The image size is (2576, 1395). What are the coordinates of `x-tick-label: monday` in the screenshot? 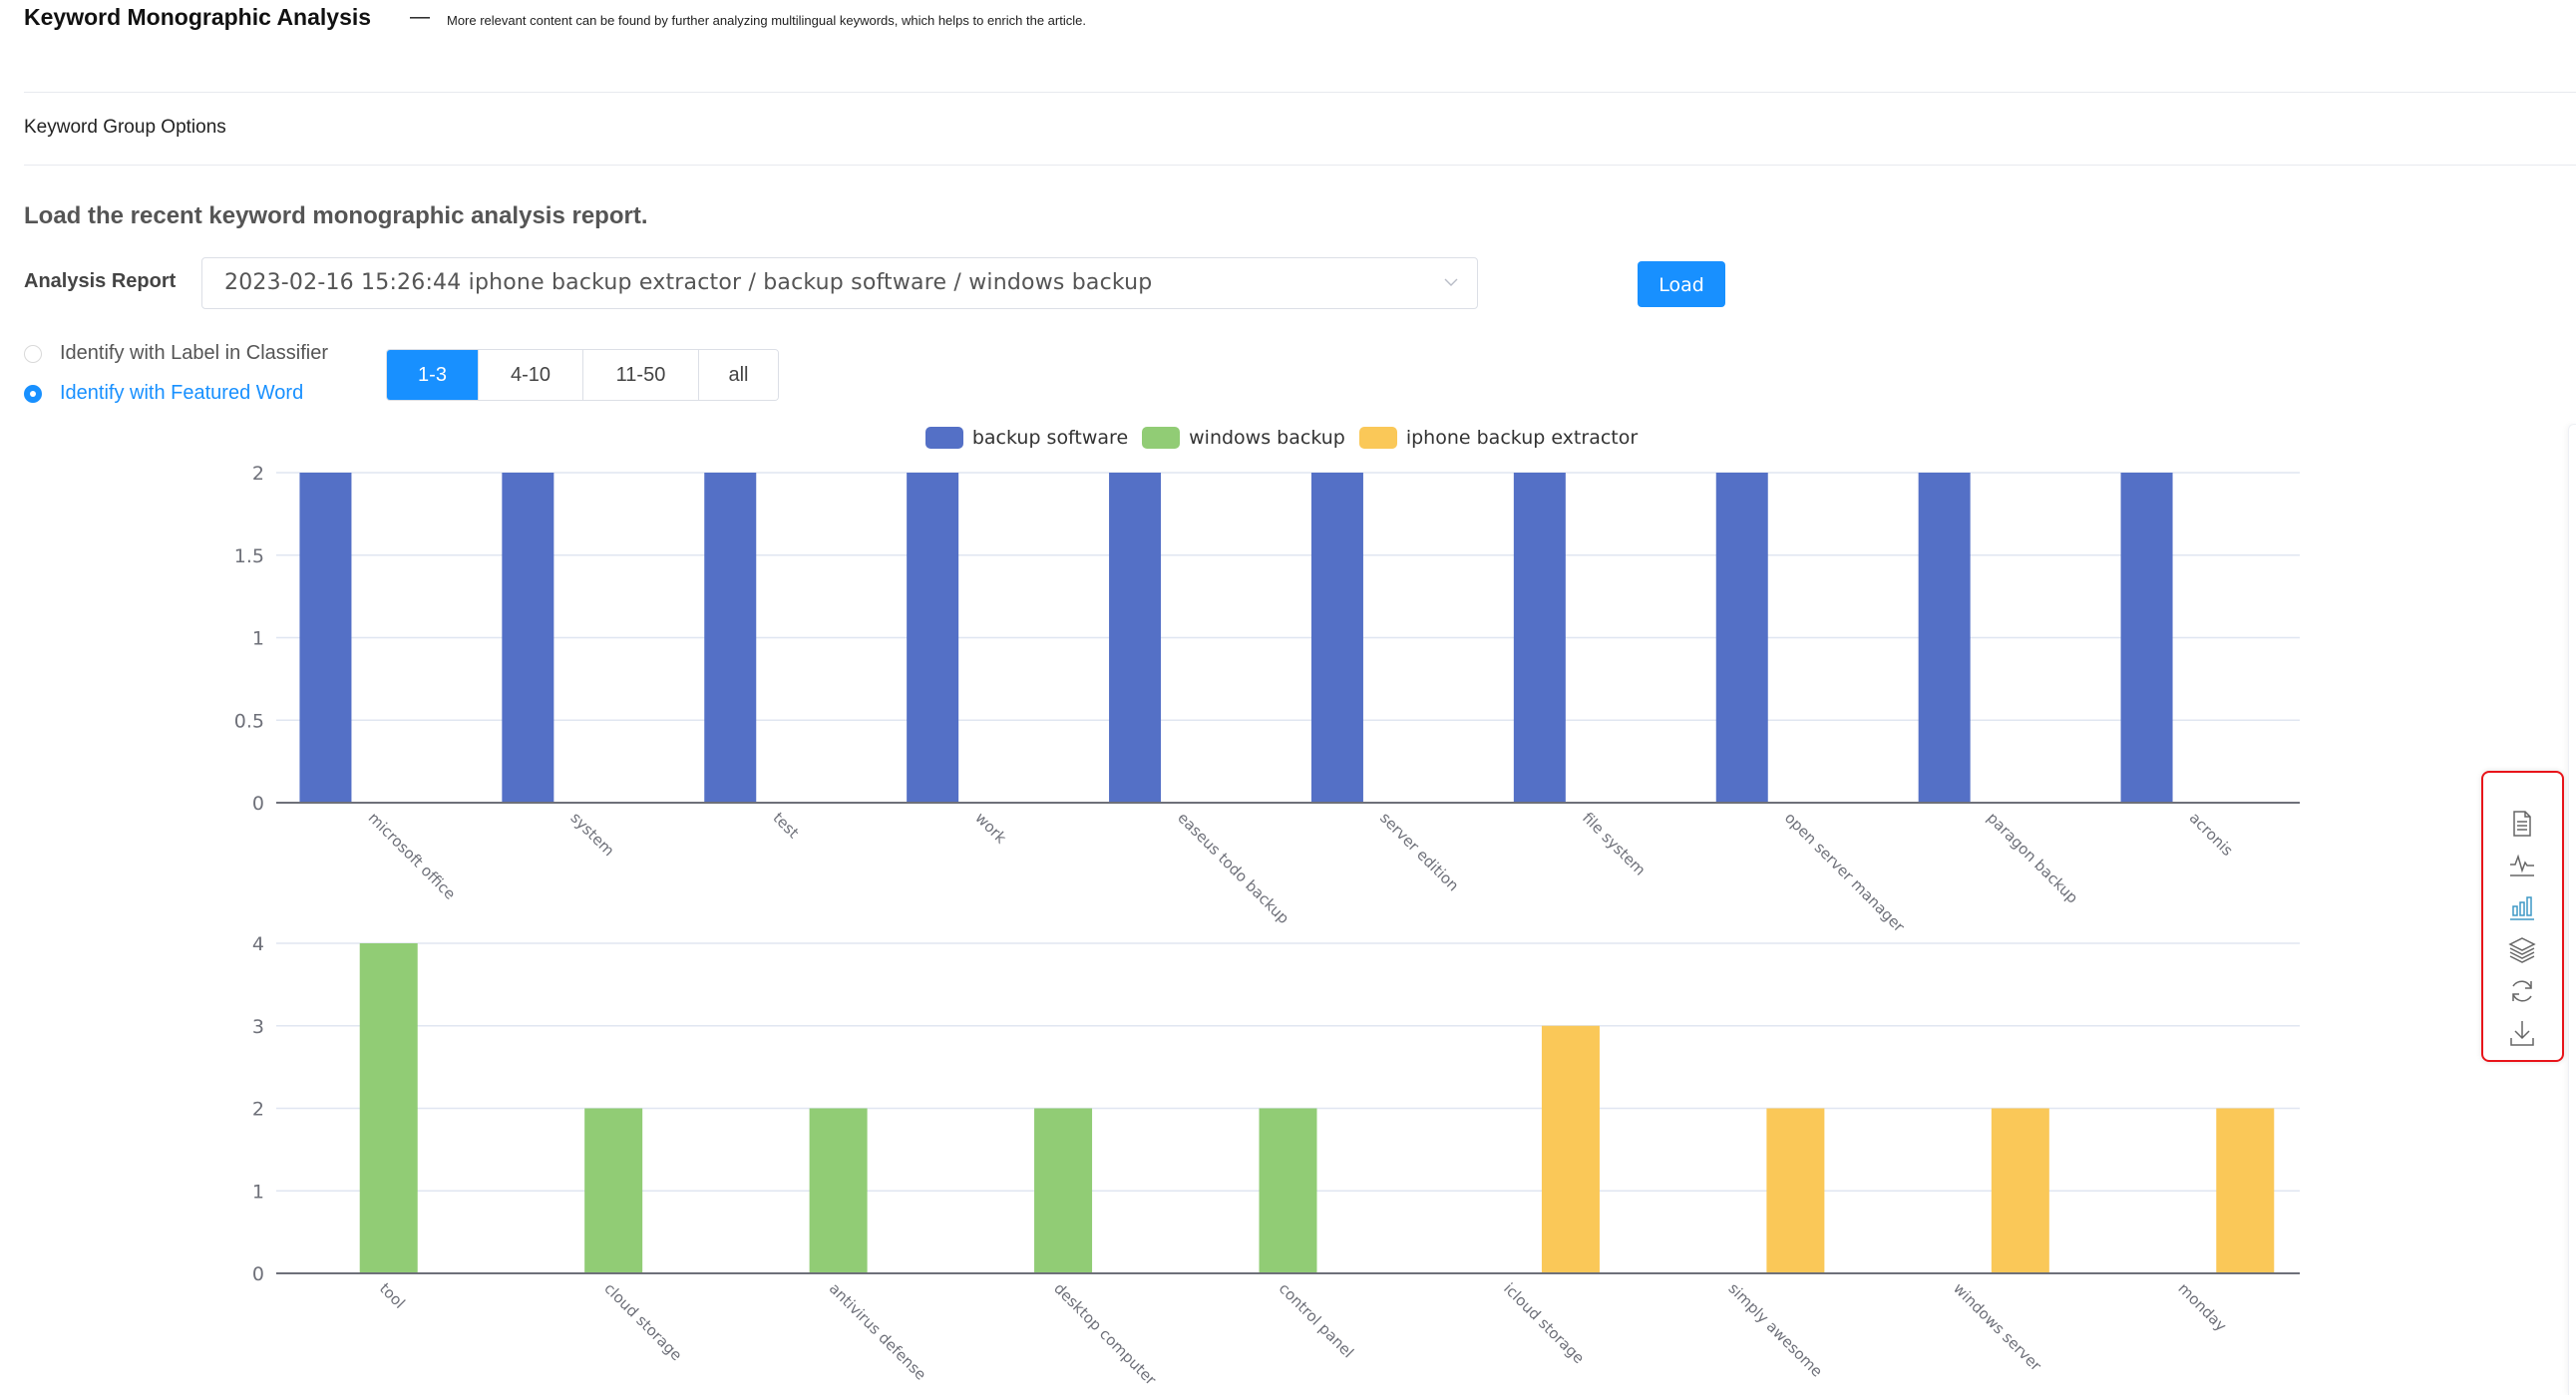 It's located at (2202, 1307).